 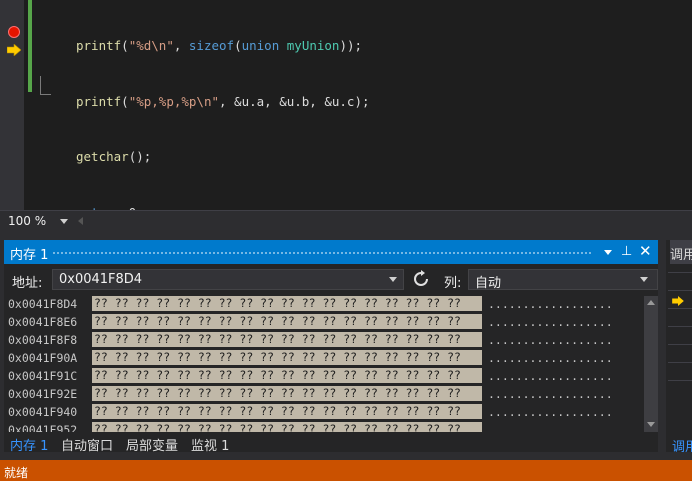 I want to click on scroll-down-icon, so click(x=651, y=424).